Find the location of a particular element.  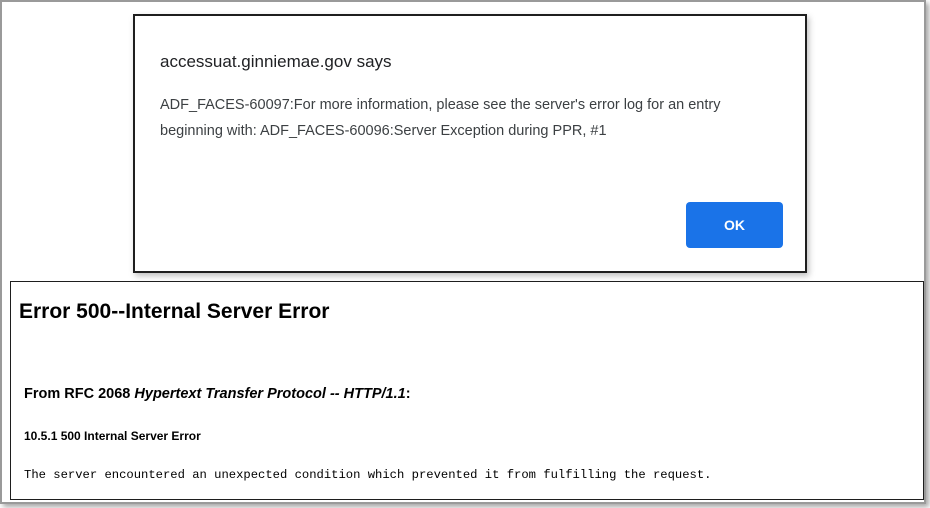

rfc-prefix: From RFC 2068 is located at coordinates (79, 394).